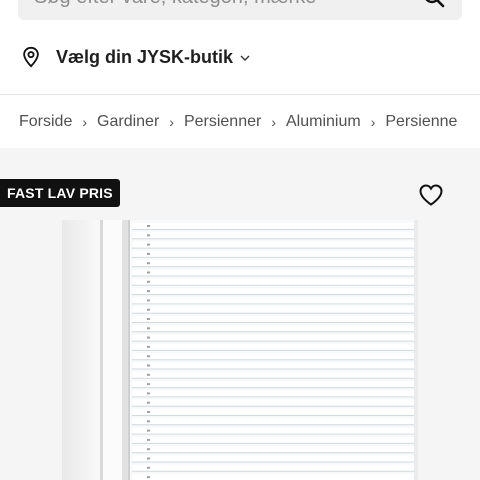 The width and height of the screenshot is (480, 480). What do you see at coordinates (222, 122) in the screenshot?
I see `breadcrumb-item-persienner: Persienner` at bounding box center [222, 122].